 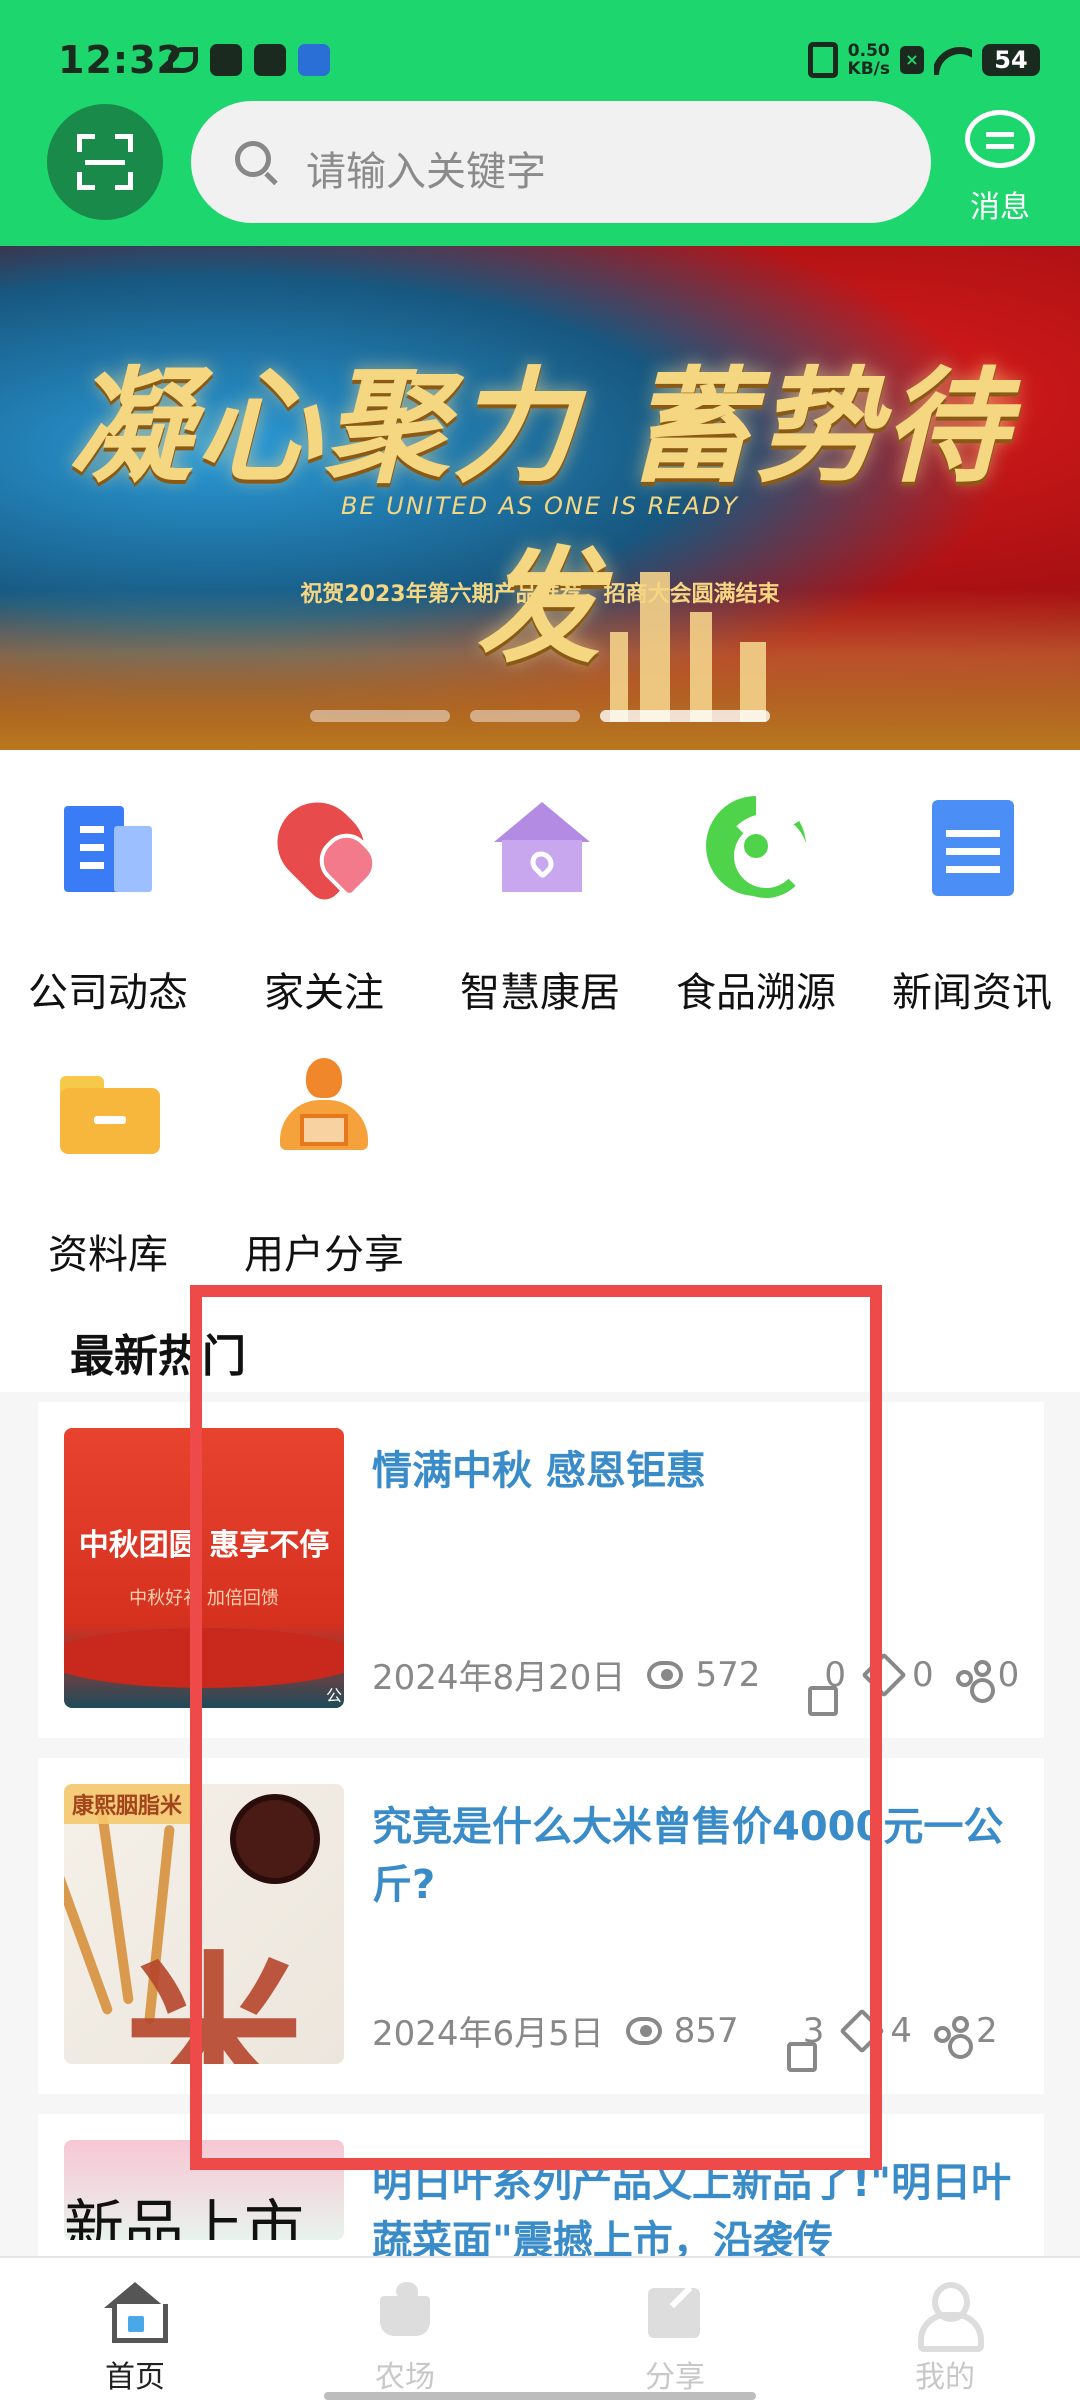 I want to click on system-status: 0.50 KB/s × 54, so click(x=923, y=60).